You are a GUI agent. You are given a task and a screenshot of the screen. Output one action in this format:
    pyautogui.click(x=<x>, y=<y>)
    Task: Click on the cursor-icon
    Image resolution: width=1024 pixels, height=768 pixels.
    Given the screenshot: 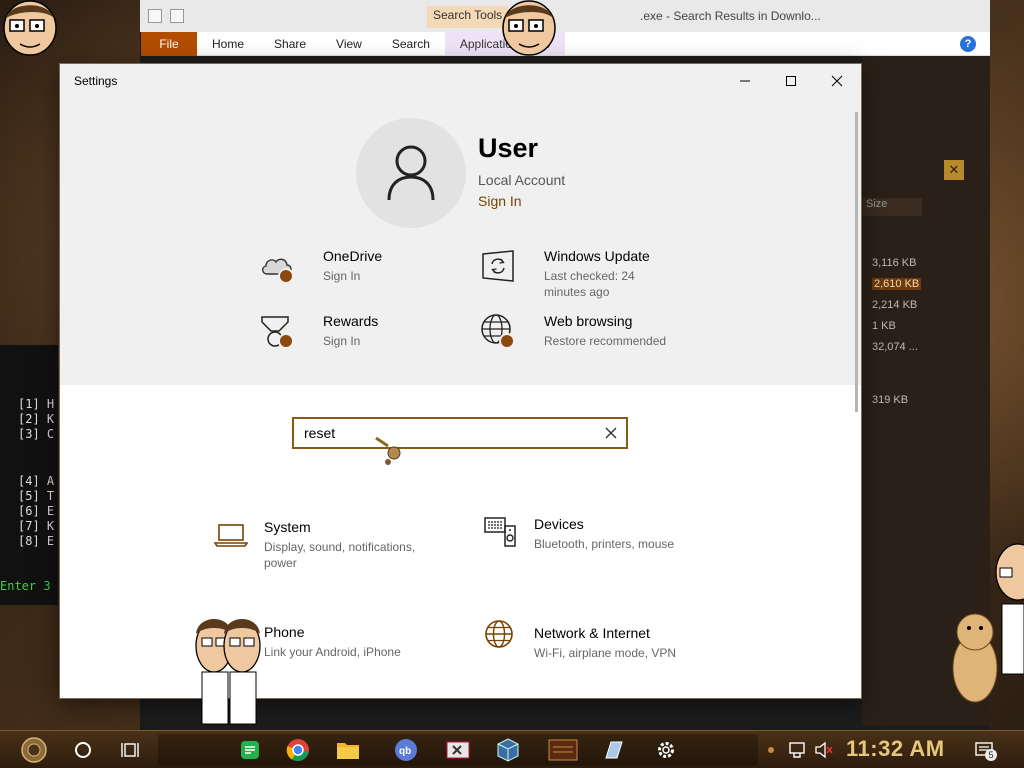 What is the action you would take?
    pyautogui.click(x=388, y=450)
    